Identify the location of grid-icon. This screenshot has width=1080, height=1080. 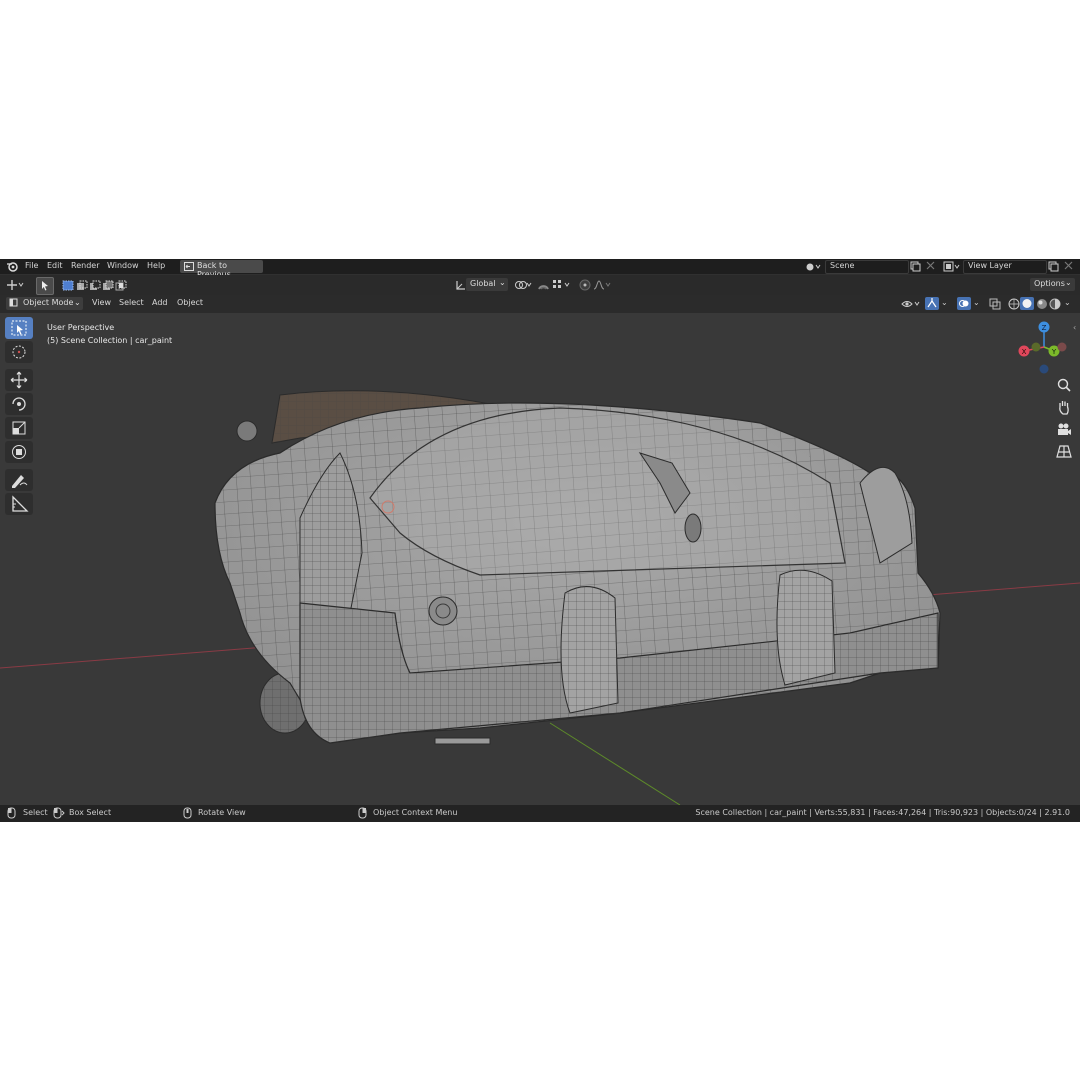
(1064, 451).